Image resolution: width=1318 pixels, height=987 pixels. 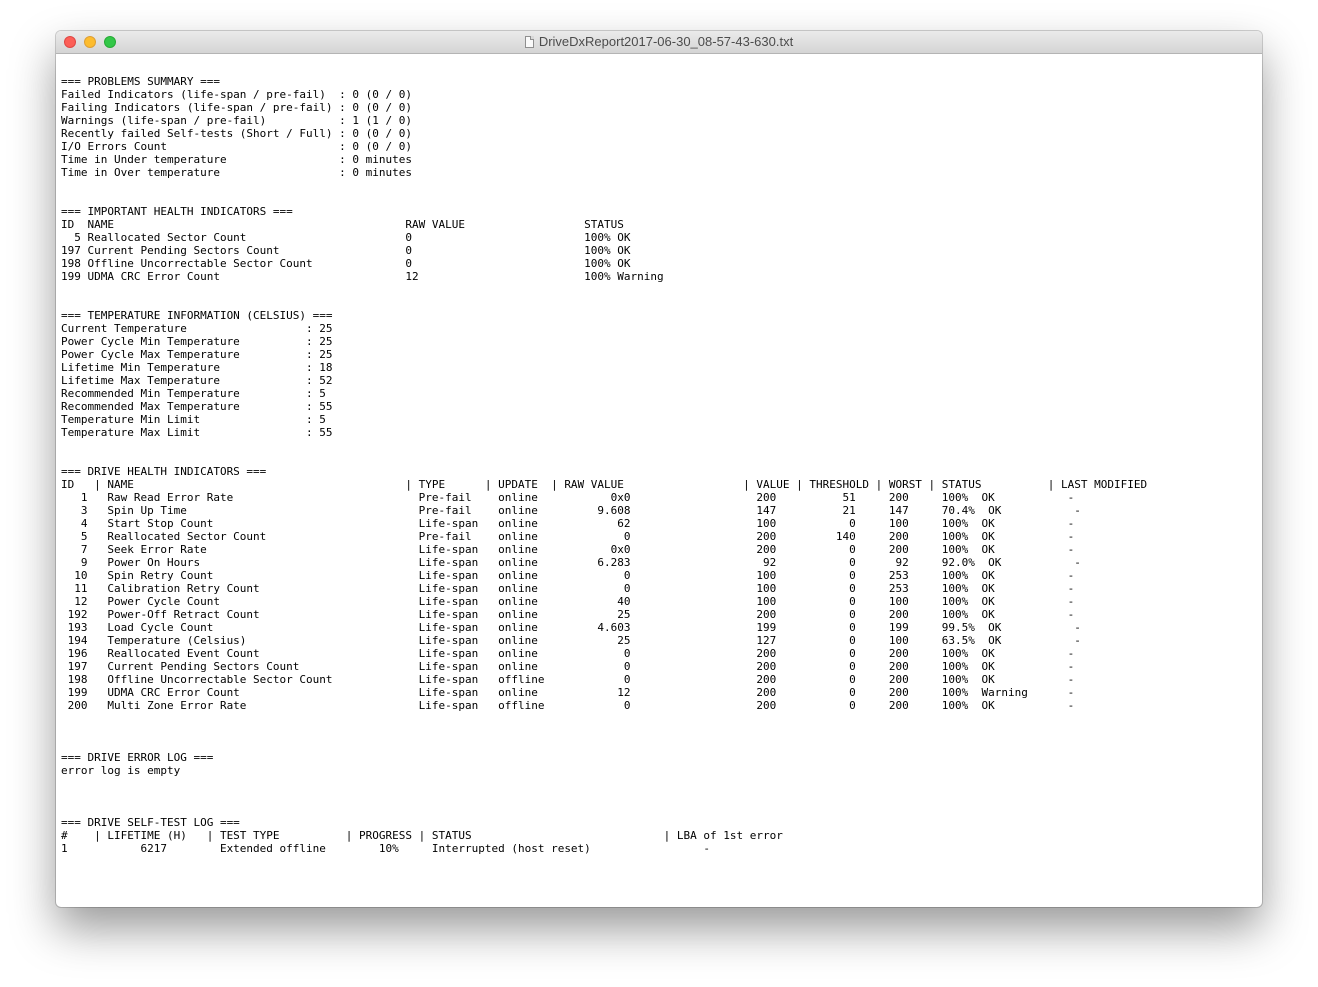 What do you see at coordinates (236, 172) in the screenshot?
I see `report-line: Time in Over temperature : 0 minutes` at bounding box center [236, 172].